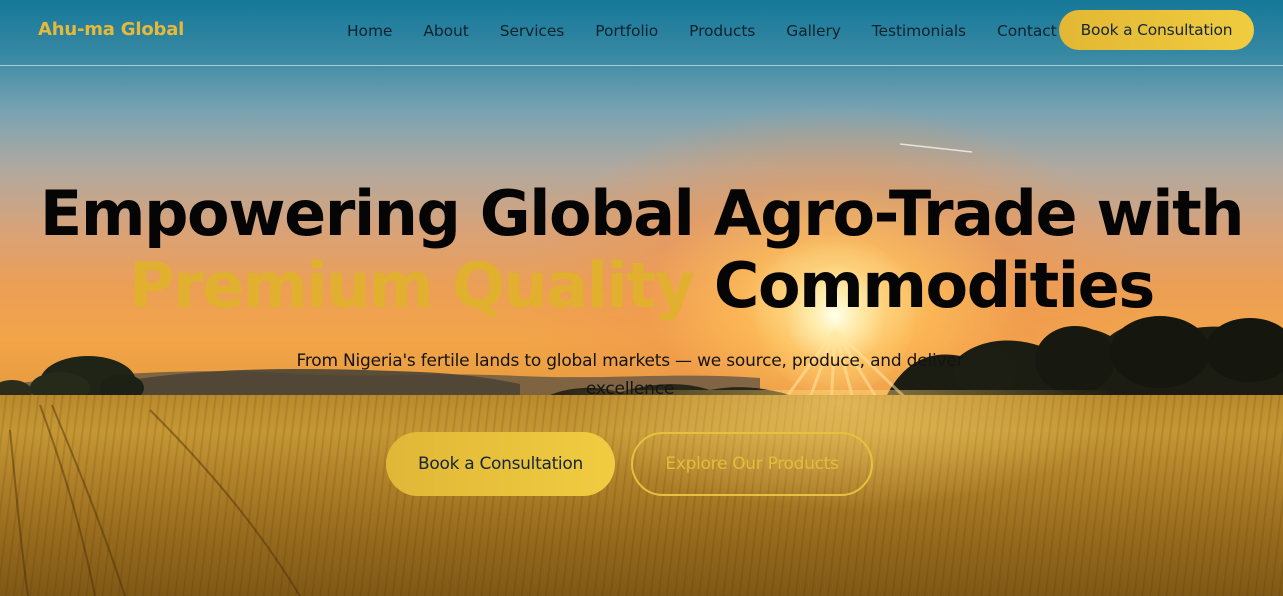 The height and width of the screenshot is (596, 1283). Describe the element at coordinates (752, 464) in the screenshot. I see `explore-products-button: Explore Our Products` at that location.